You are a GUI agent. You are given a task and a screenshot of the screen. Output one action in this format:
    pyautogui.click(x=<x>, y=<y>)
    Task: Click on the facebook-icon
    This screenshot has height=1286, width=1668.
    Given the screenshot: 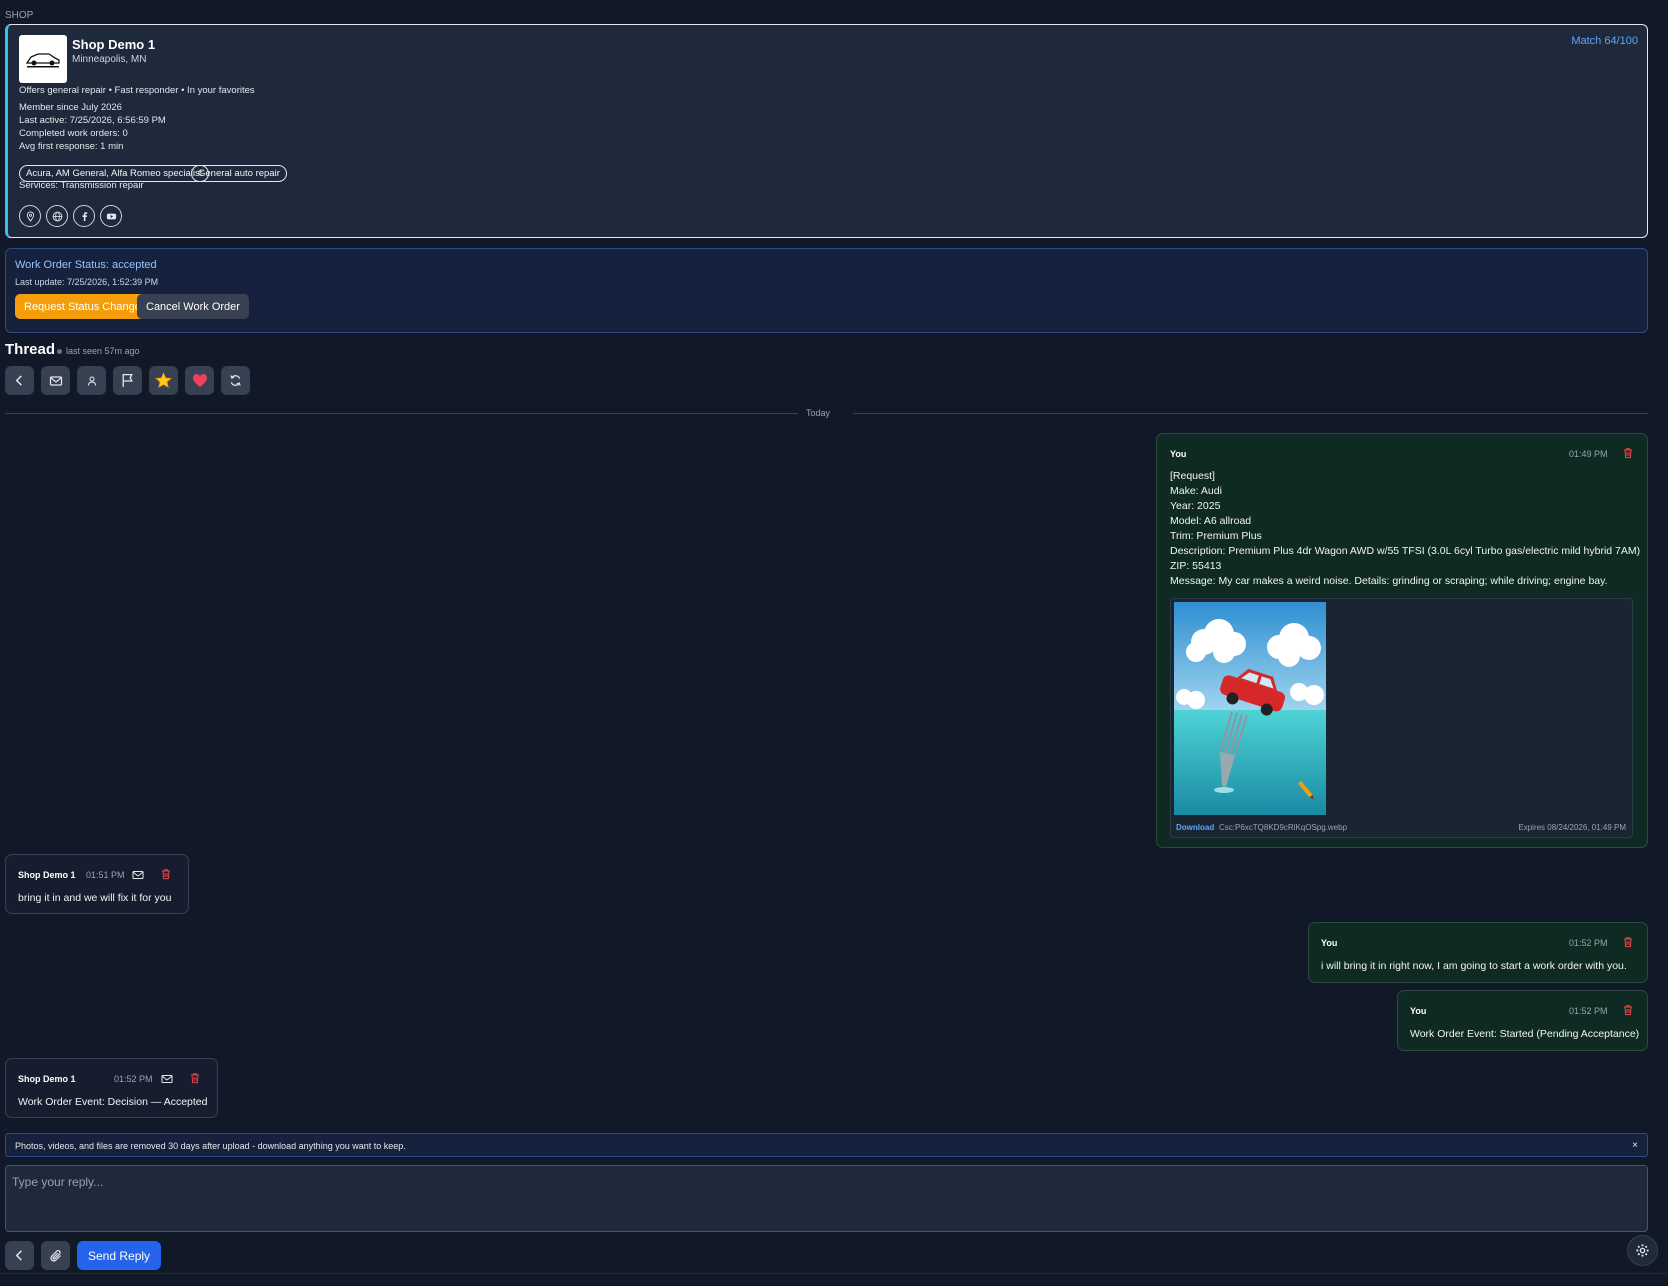 What is the action you would take?
    pyautogui.click(x=84, y=216)
    